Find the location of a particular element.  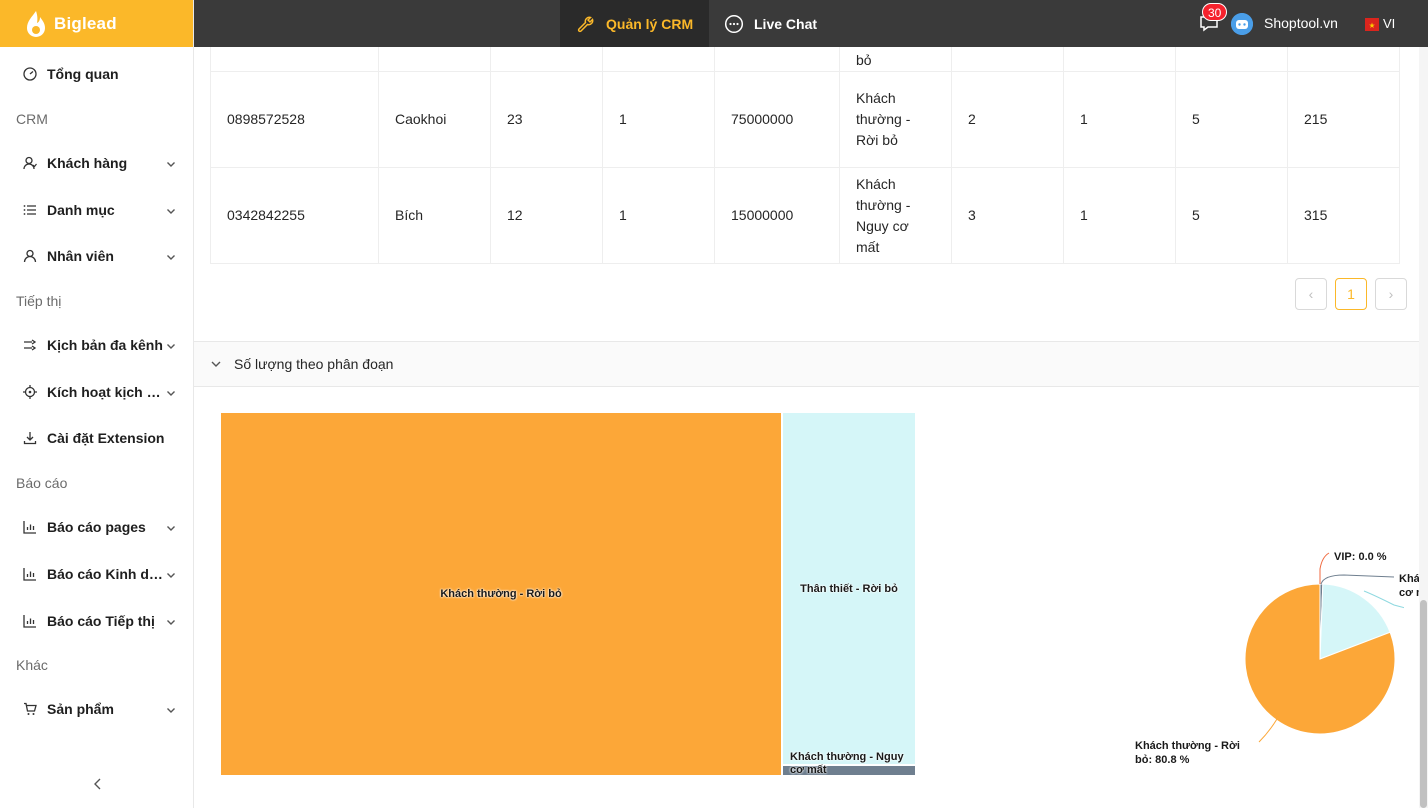

chevron-left-icon is located at coordinates (97, 784).